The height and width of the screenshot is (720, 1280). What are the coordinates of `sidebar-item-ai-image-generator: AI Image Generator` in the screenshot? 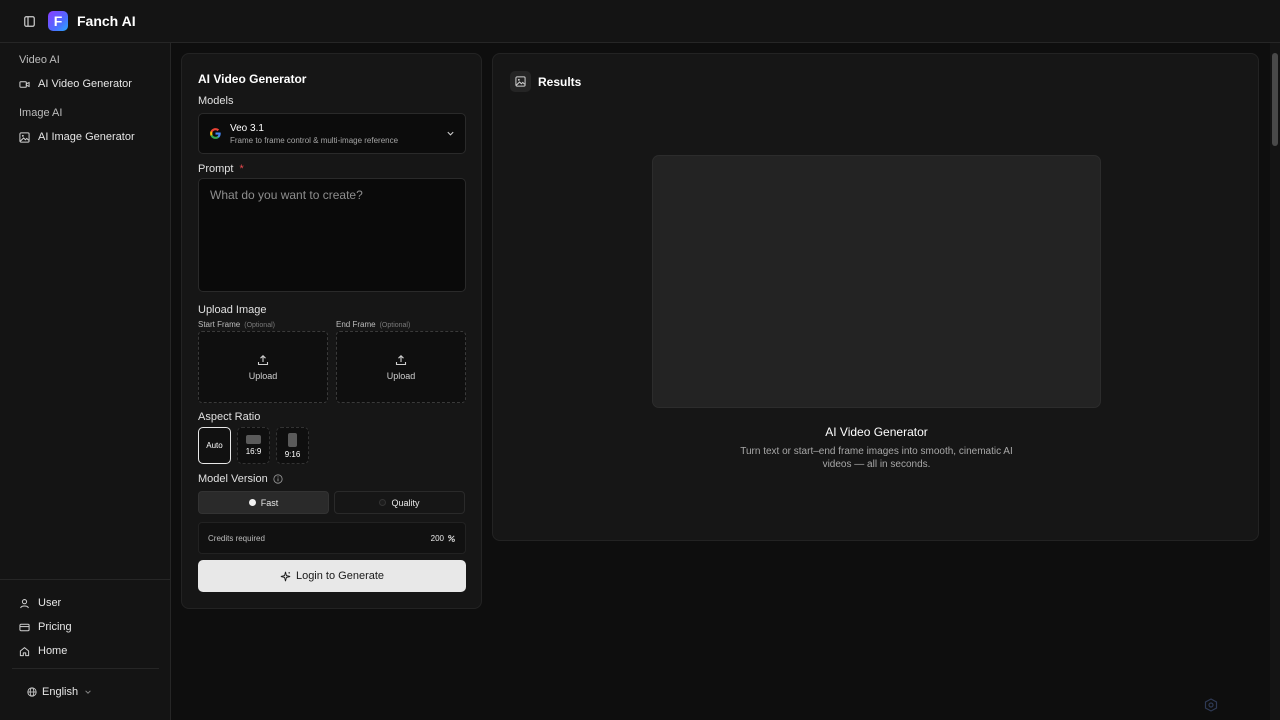 It's located at (77, 137).